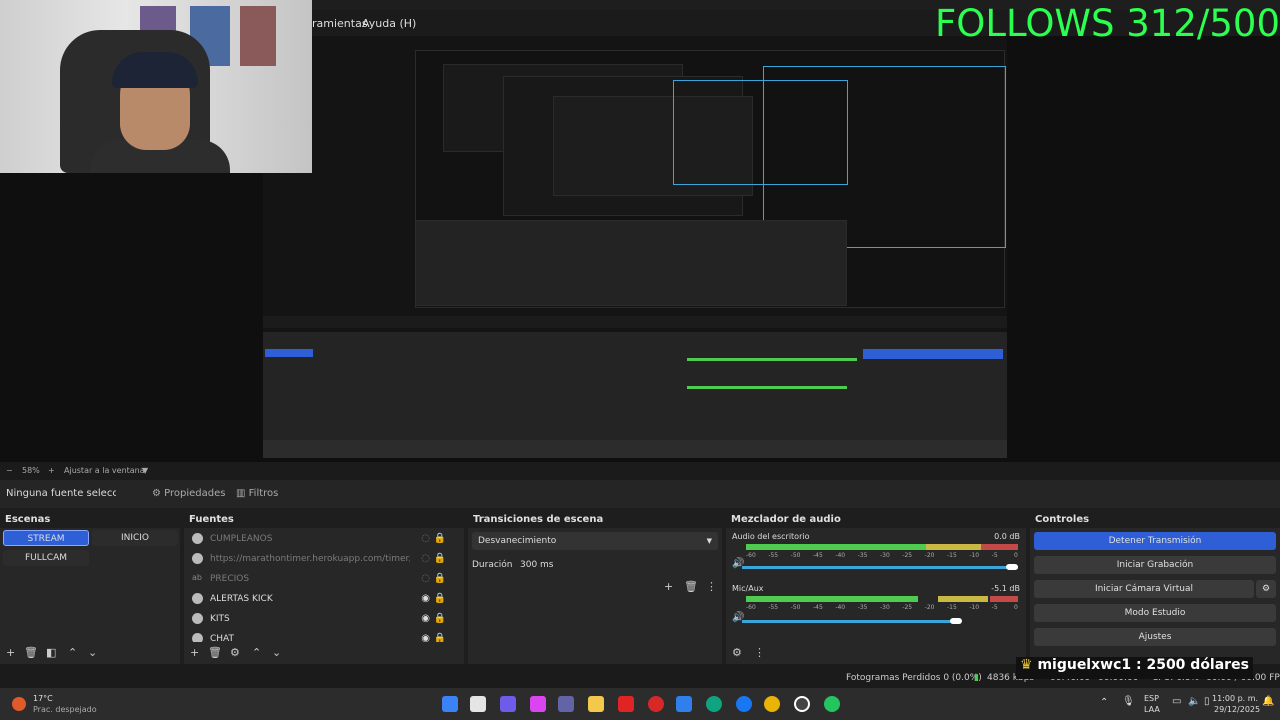 The height and width of the screenshot is (720, 1280). Describe the element at coordinates (885, 607) in the screenshot. I see `meter-tick: -30` at that location.